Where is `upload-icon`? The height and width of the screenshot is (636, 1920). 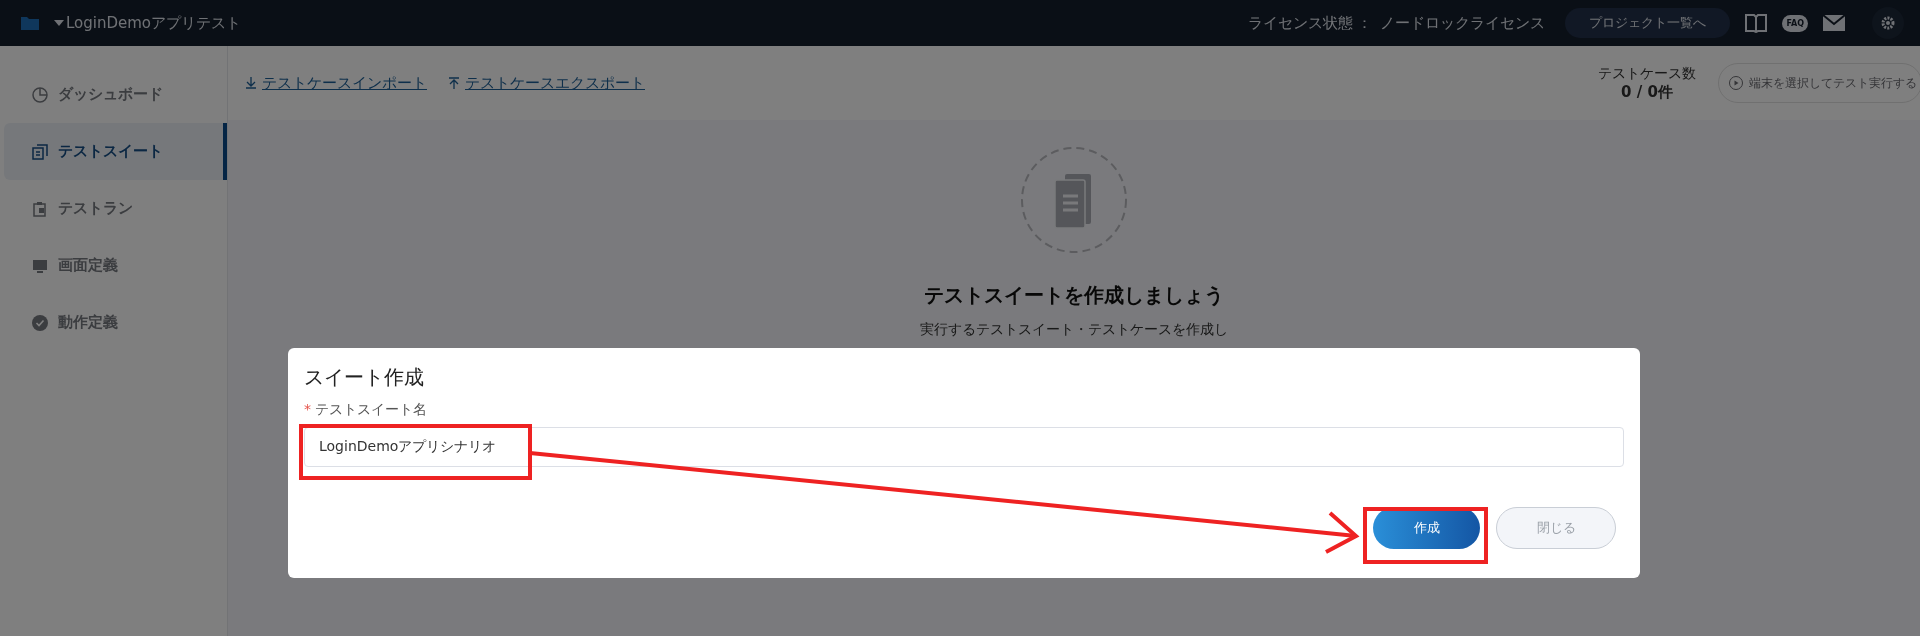 upload-icon is located at coordinates (454, 83).